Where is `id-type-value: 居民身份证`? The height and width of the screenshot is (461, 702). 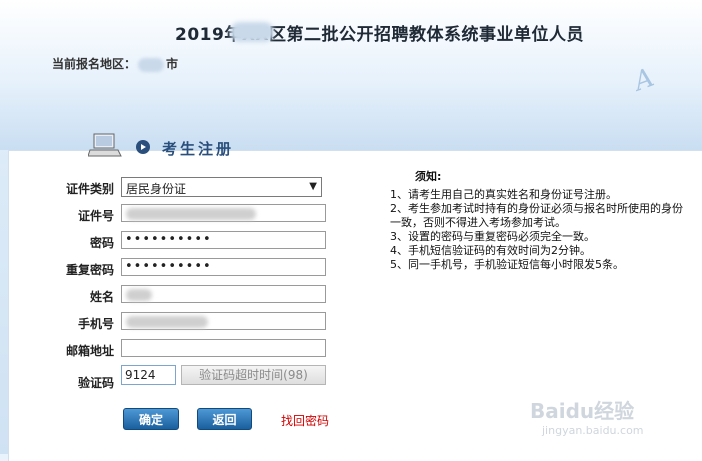 id-type-value: 居民身份证 is located at coordinates (156, 189).